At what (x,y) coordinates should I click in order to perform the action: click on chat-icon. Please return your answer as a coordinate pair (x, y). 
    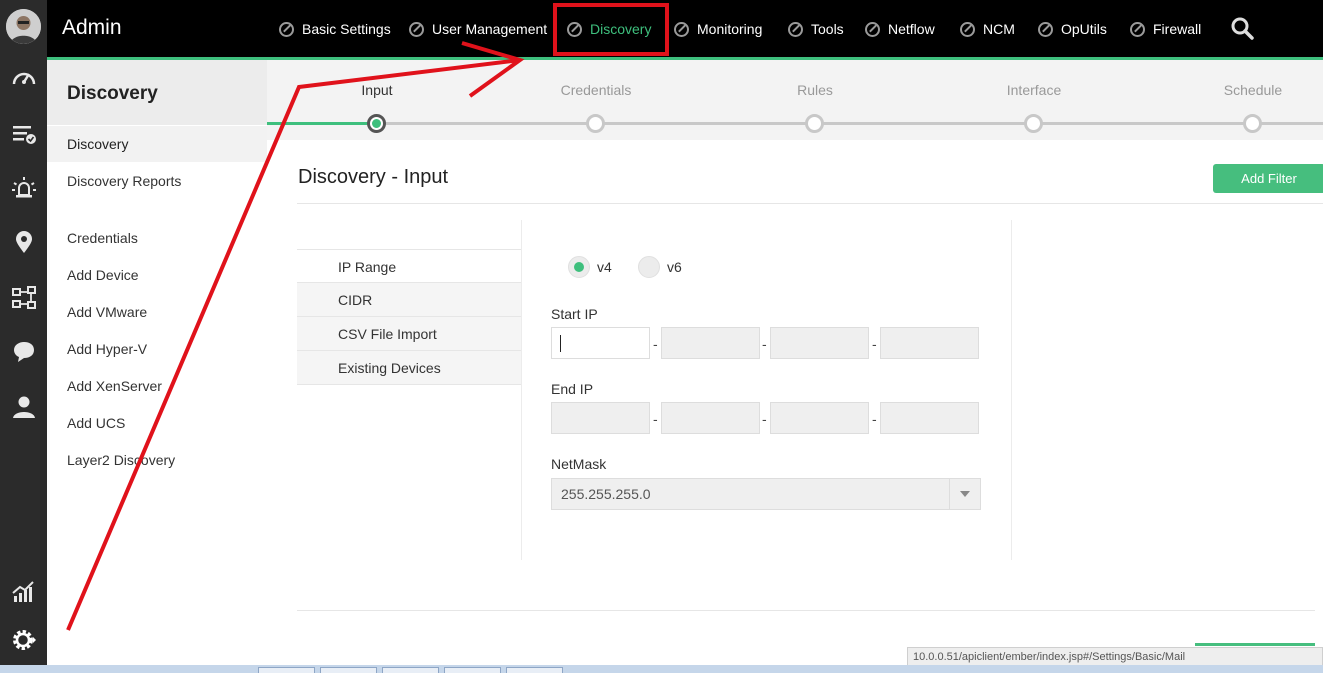
    Looking at the image, I should click on (23, 352).